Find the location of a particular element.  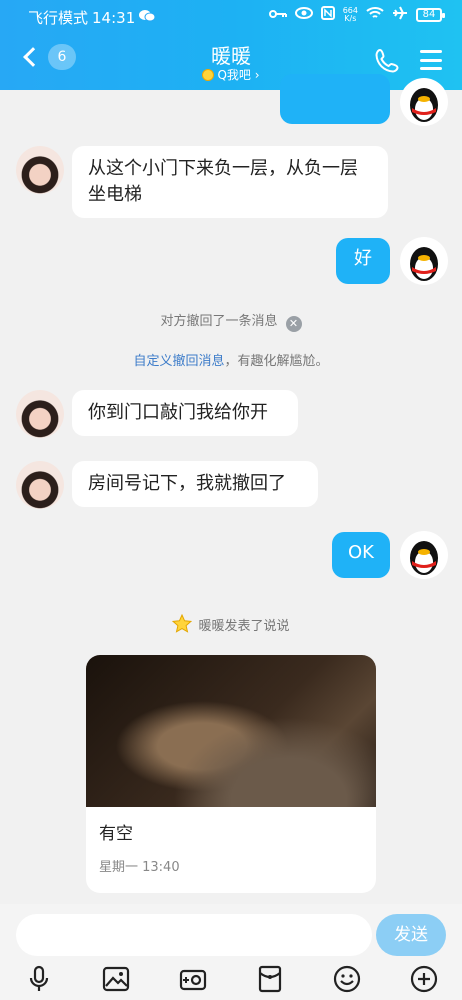

voice-button is located at coordinates (39, 979).